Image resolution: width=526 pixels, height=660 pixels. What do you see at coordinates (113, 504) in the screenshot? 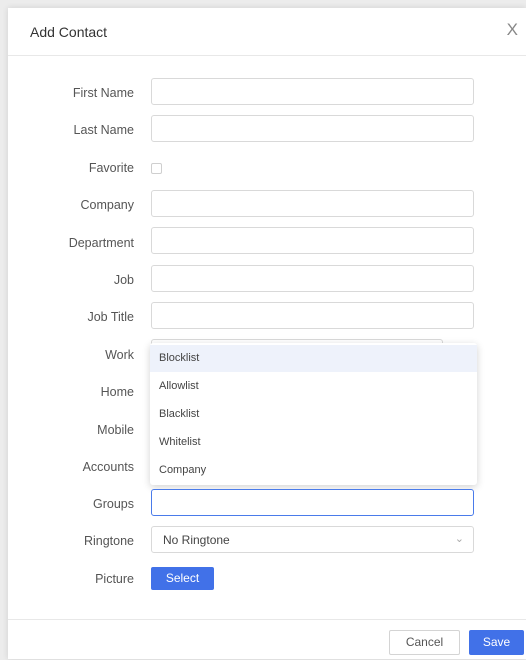
I see `groups-label: Groups` at bounding box center [113, 504].